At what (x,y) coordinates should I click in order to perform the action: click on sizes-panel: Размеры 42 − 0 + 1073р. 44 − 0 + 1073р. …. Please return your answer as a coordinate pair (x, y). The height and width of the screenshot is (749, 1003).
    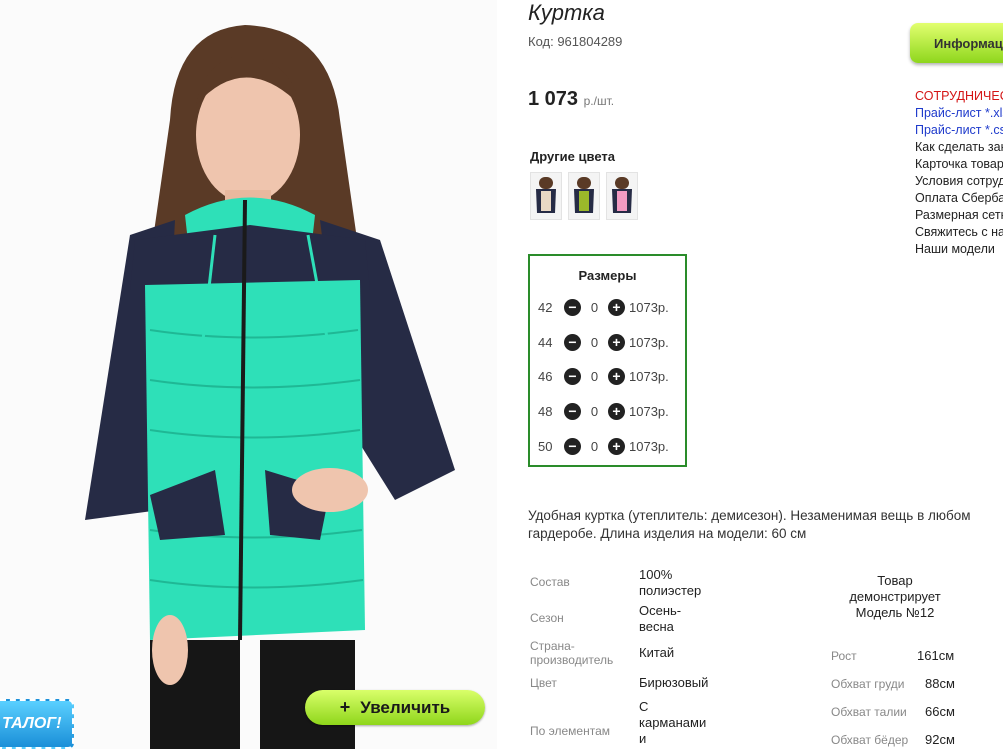
    Looking at the image, I should click on (607, 360).